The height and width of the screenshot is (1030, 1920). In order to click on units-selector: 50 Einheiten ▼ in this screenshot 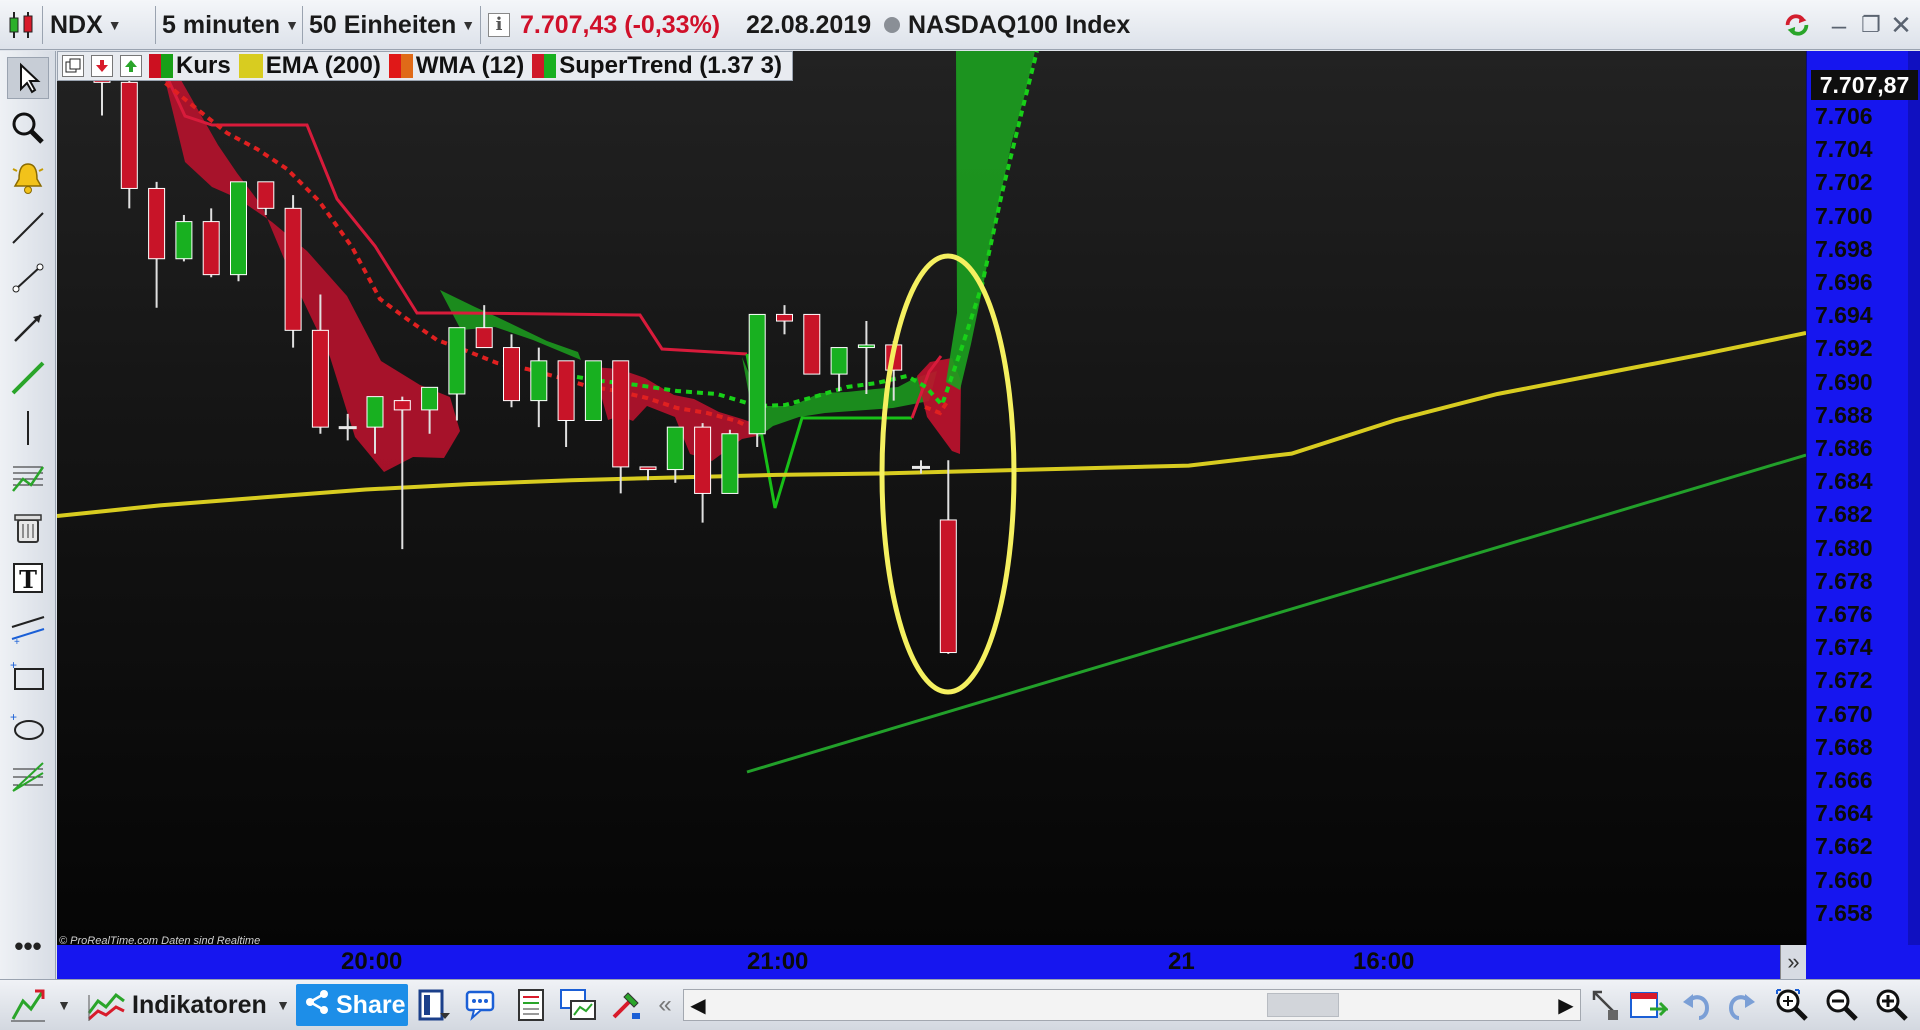, I will do `click(392, 25)`.